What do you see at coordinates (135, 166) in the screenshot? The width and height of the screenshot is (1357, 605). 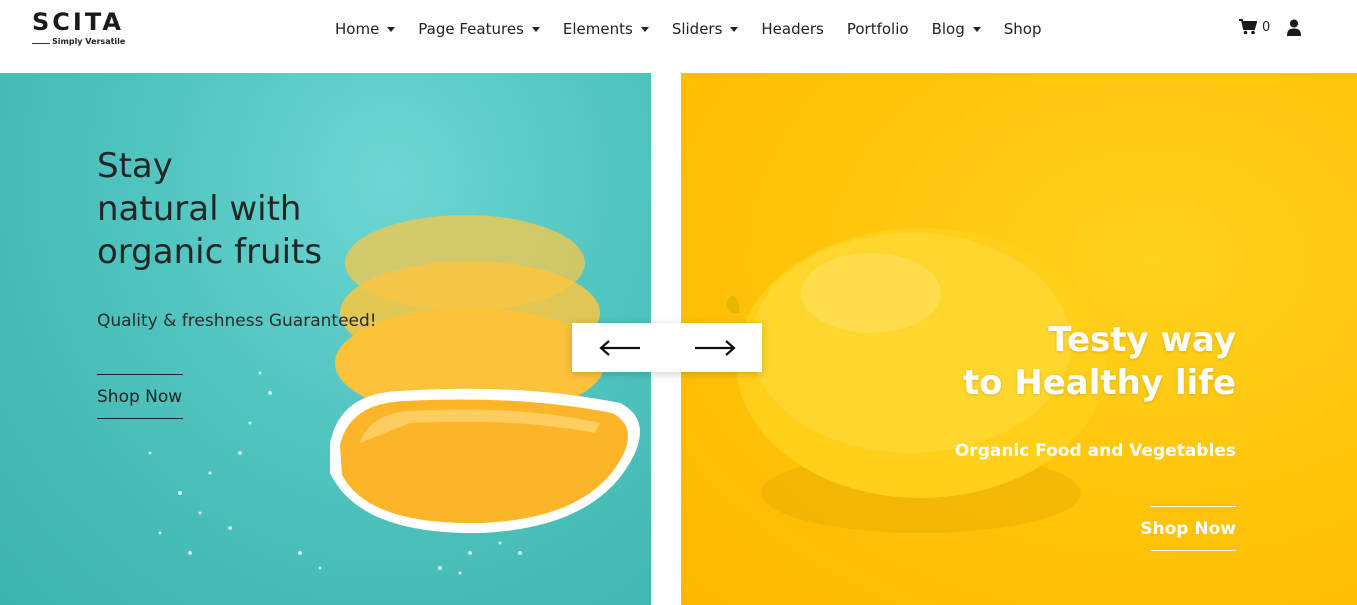 I see `slide-title-line: Stay` at bounding box center [135, 166].